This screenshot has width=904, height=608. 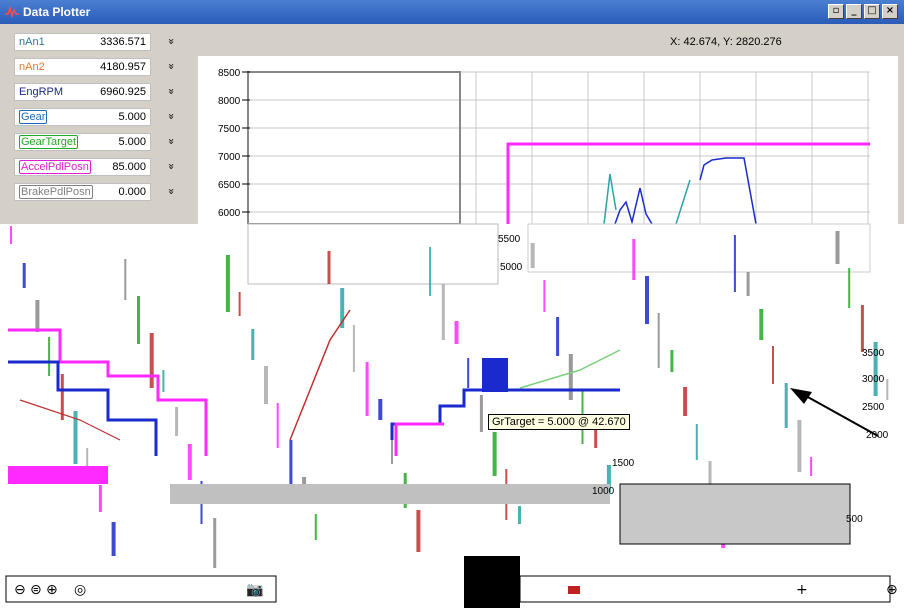 What do you see at coordinates (58, 475) in the screenshot?
I see `accel-block` at bounding box center [58, 475].